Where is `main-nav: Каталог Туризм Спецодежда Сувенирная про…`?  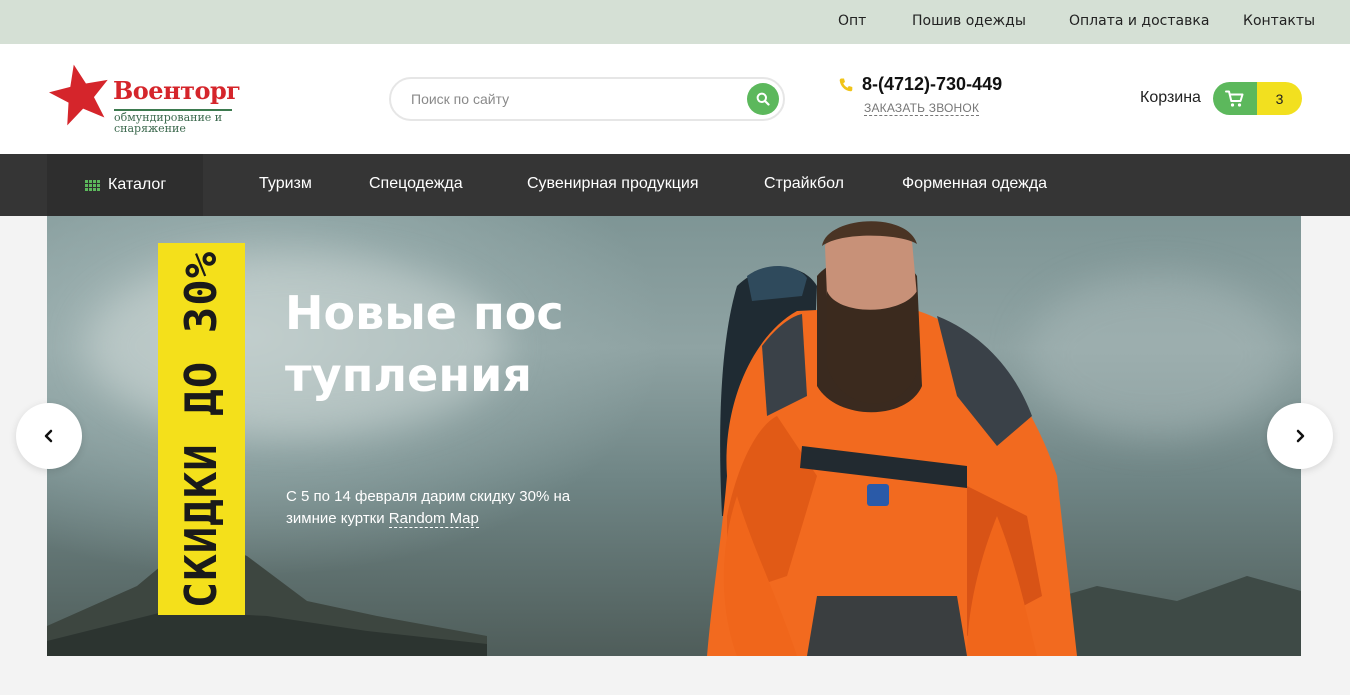 main-nav: Каталог Туризм Спецодежда Сувенирная про… is located at coordinates (675, 185).